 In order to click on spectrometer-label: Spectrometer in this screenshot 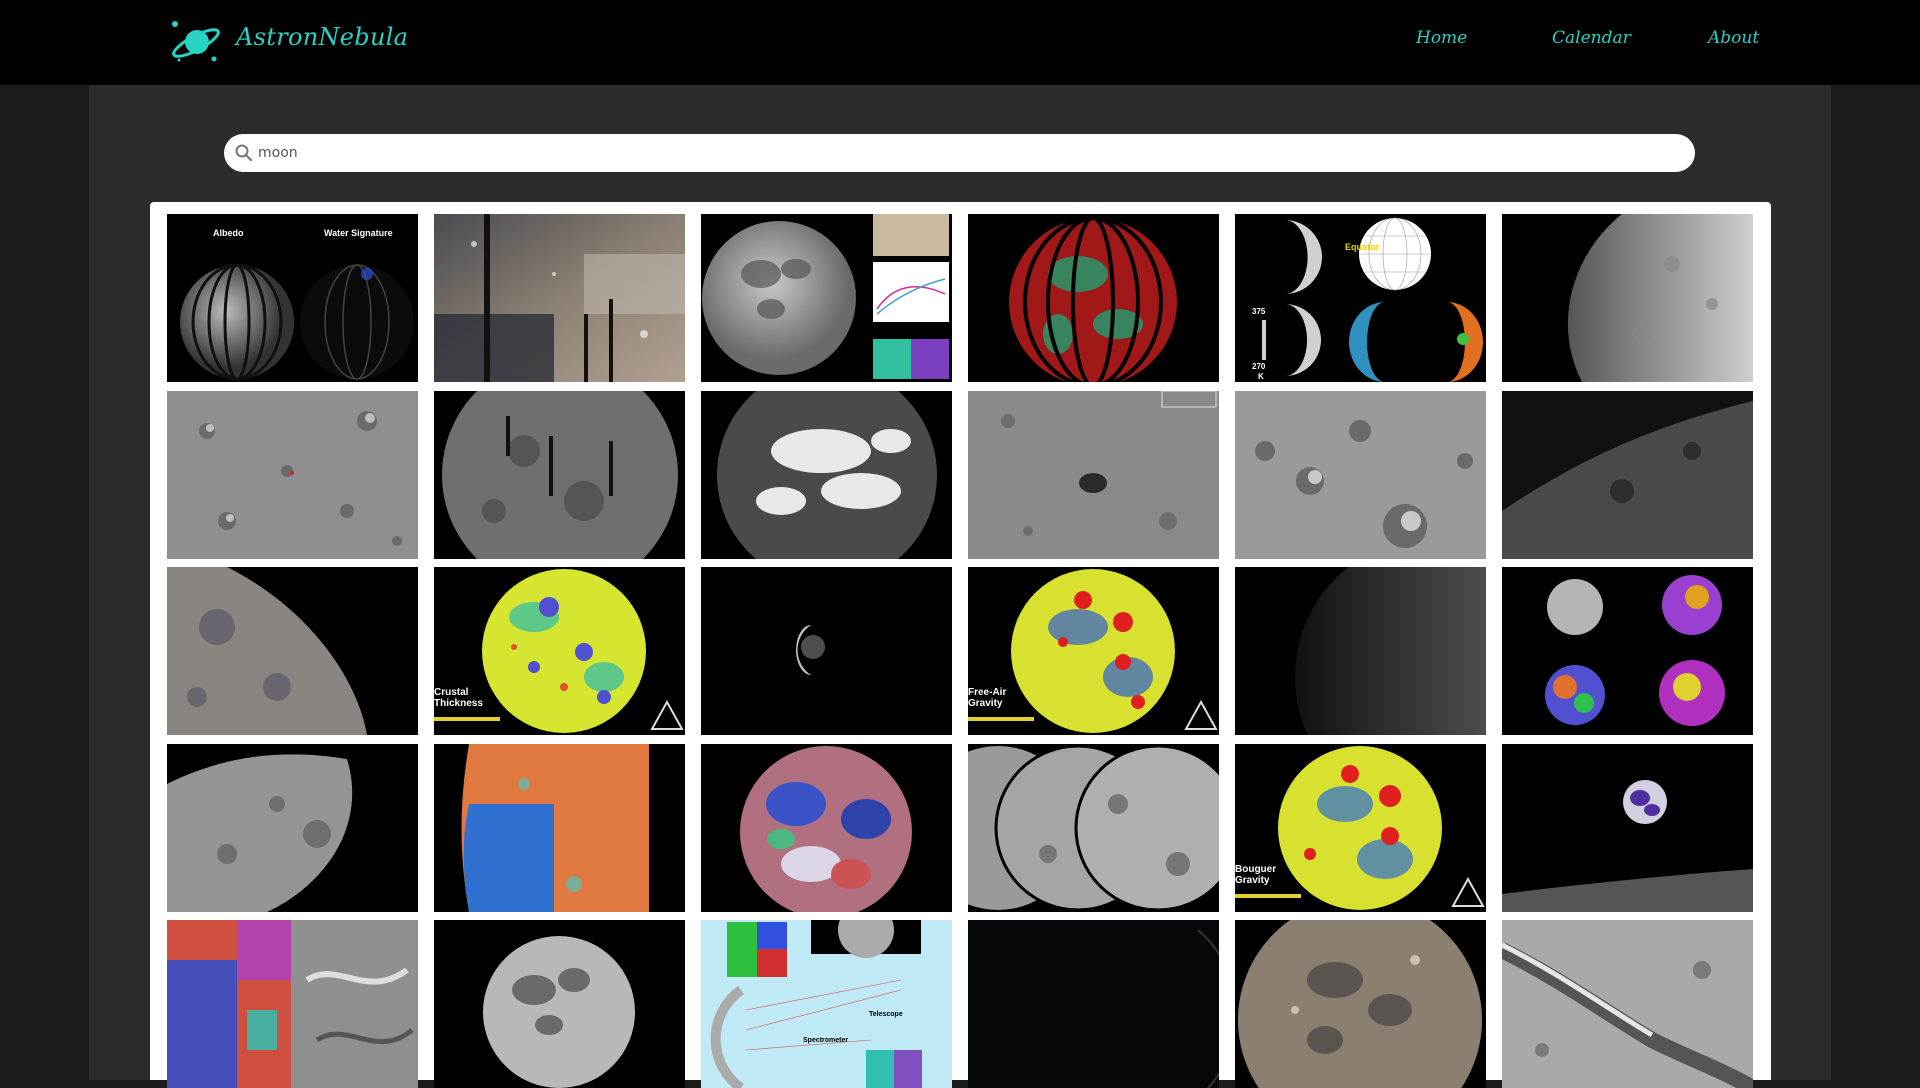, I will do `click(825, 1040)`.